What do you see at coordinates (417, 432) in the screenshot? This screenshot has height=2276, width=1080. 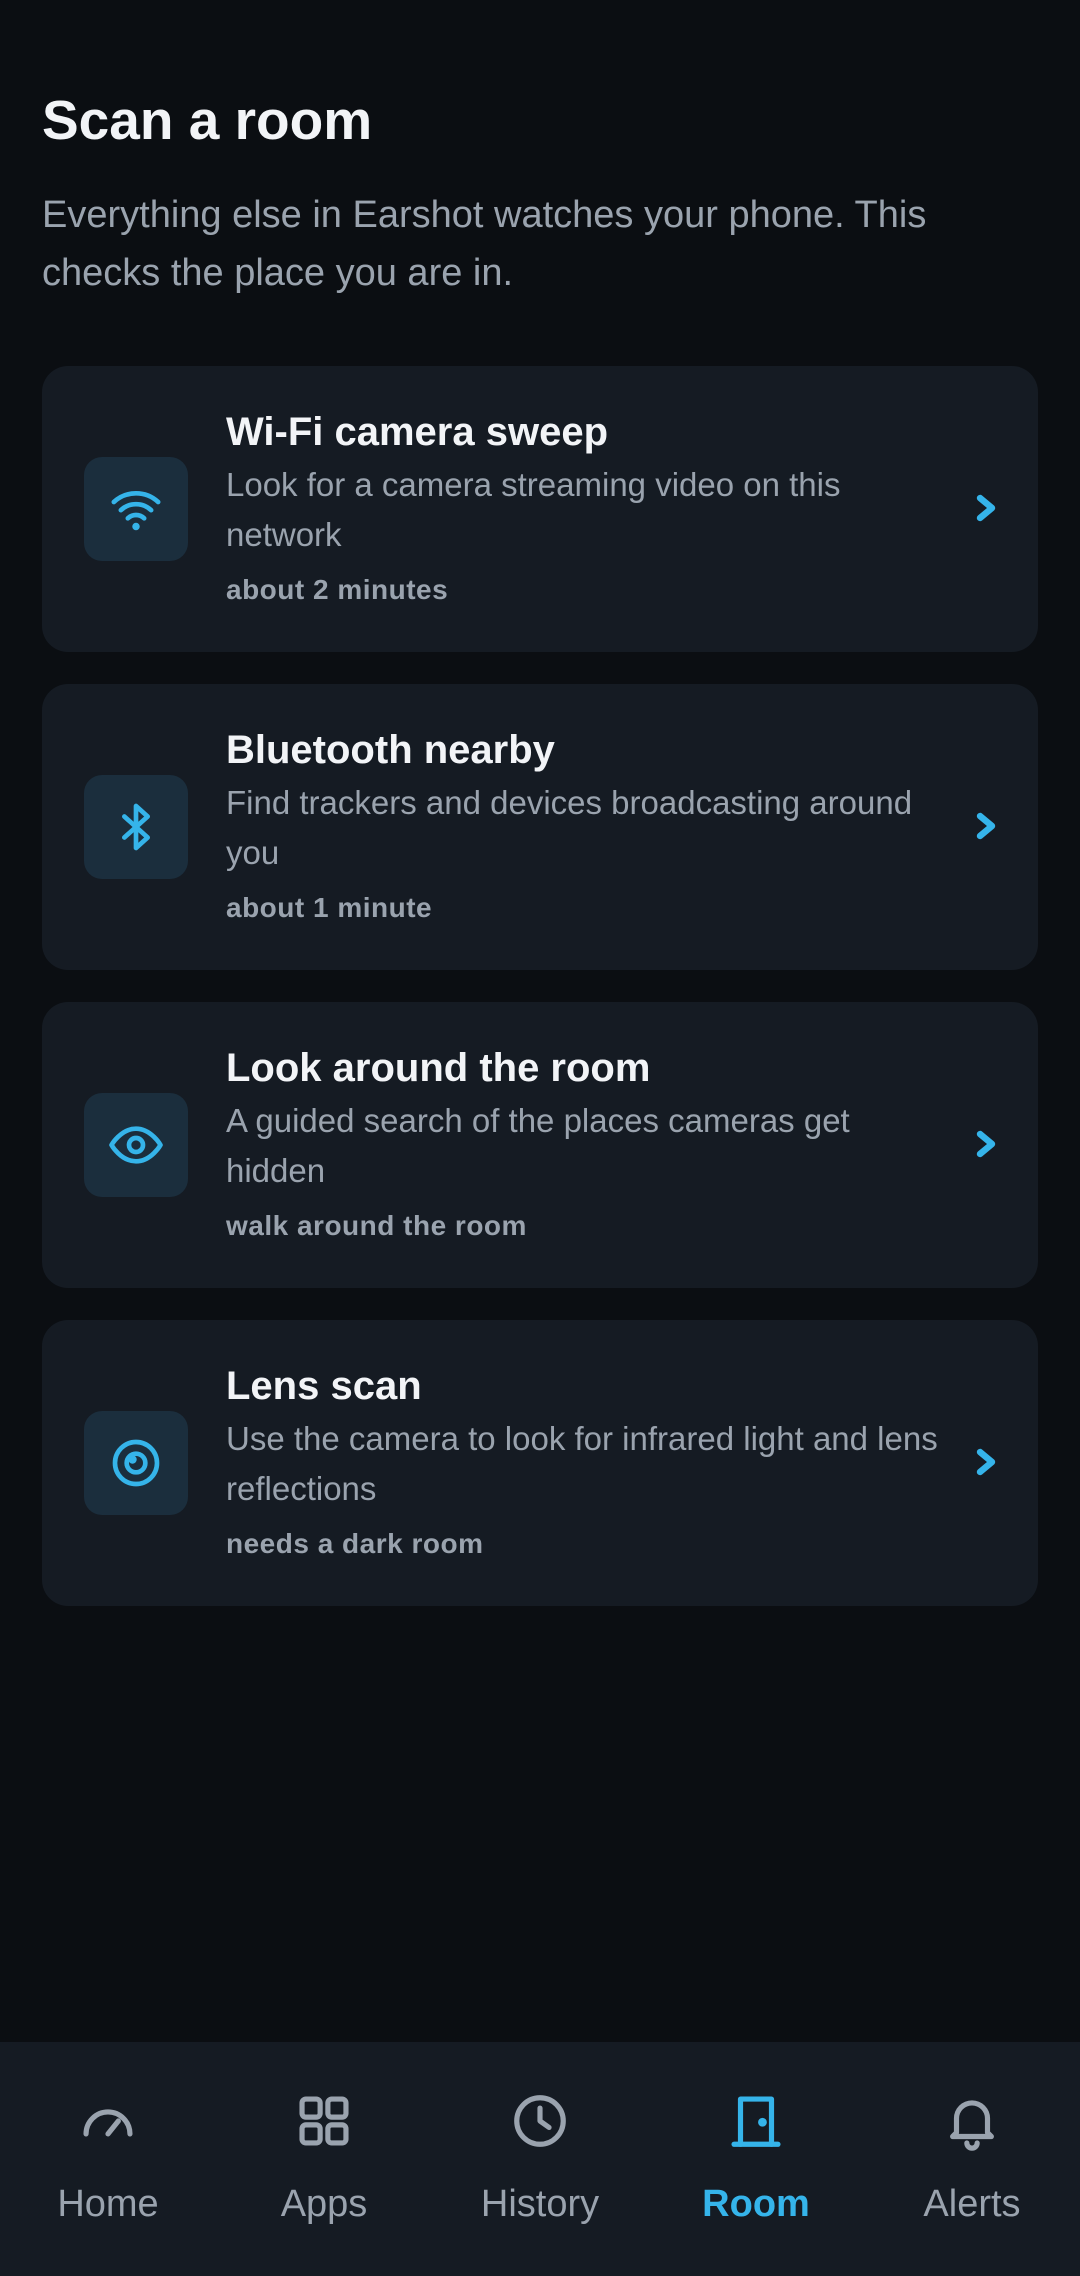 I see `card-title: Wi-Fi camera sweep` at bounding box center [417, 432].